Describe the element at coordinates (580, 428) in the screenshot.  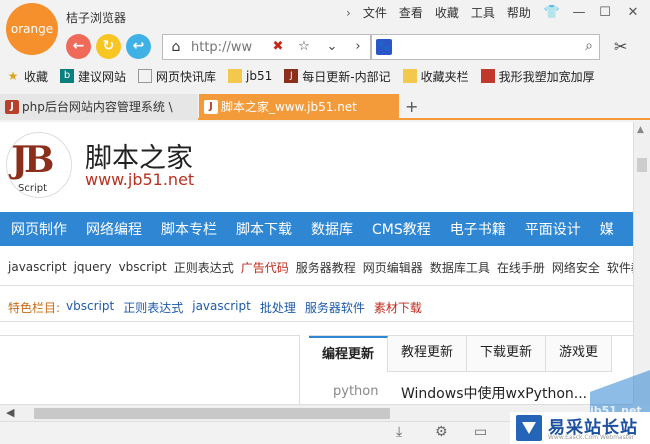
I see `watermark: 易采站长站 Www.Easck.Com Webmaster` at that location.